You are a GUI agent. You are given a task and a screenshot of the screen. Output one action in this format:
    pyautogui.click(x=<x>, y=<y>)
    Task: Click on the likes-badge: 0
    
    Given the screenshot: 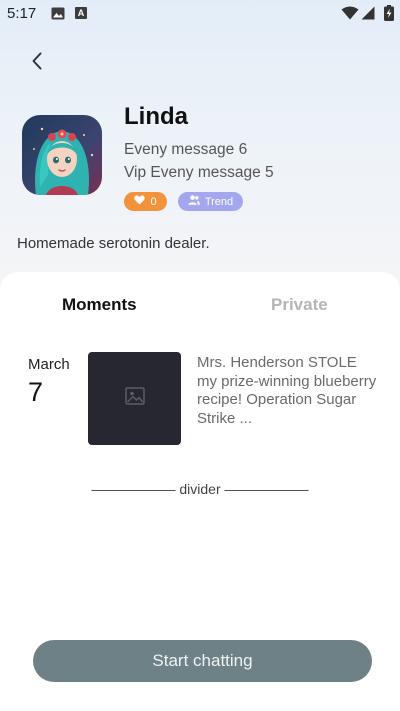 What is the action you would take?
    pyautogui.click(x=145, y=201)
    